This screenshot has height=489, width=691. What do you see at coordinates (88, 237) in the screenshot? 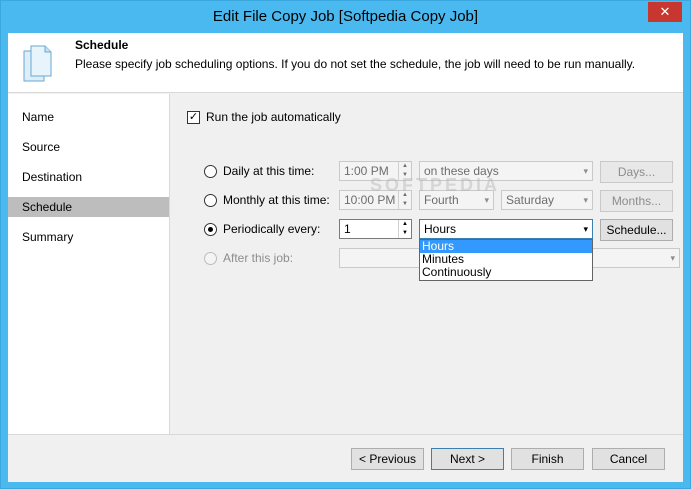
I see `sidebar-item-summary: Summary` at bounding box center [88, 237].